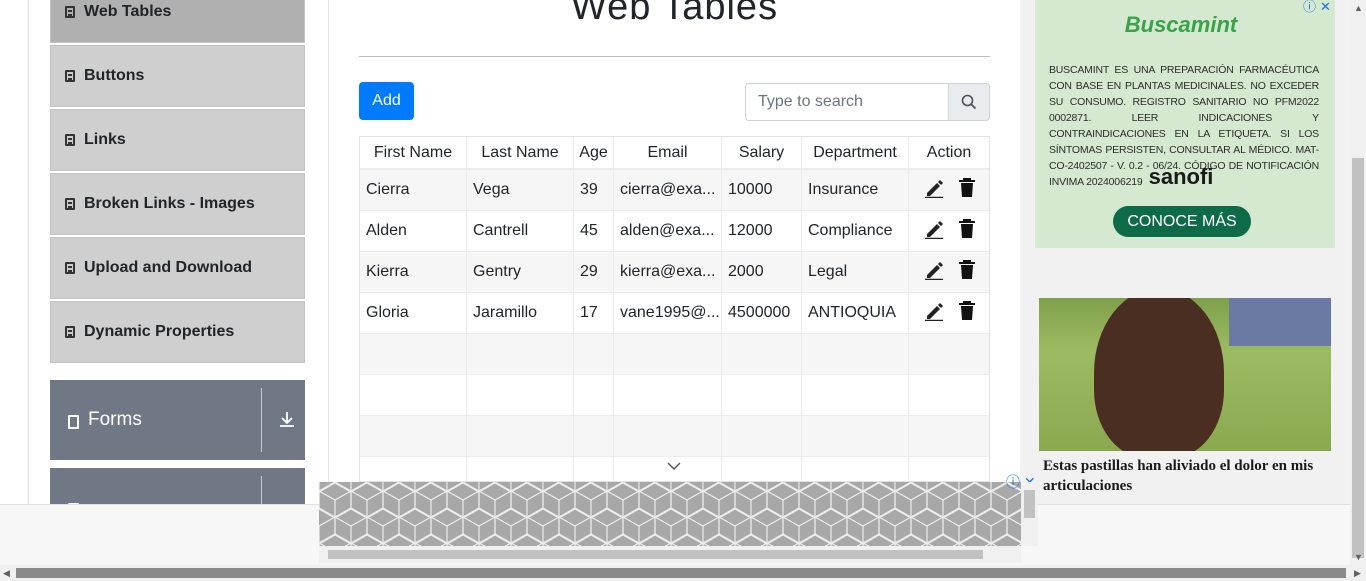 The height and width of the screenshot is (581, 1366). Describe the element at coordinates (413, 231) in the screenshot. I see `table-cell: Alden` at that location.